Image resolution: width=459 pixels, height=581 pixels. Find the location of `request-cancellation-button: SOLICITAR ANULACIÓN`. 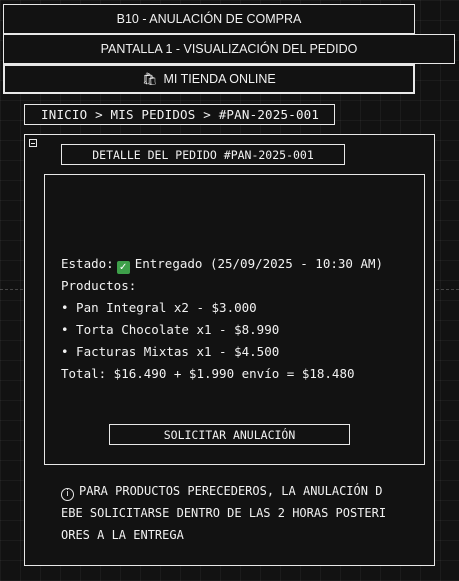

request-cancellation-button: SOLICITAR ANULACIÓN is located at coordinates (229, 434).